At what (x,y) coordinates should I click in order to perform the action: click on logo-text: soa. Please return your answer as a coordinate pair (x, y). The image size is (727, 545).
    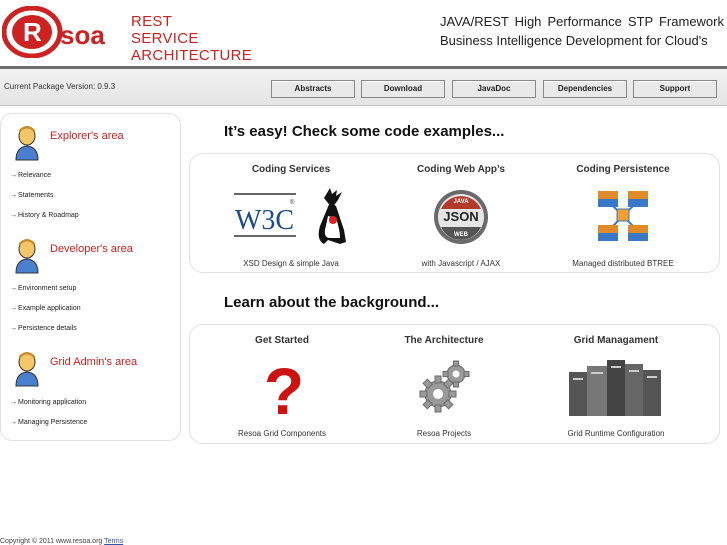
    Looking at the image, I should click on (82, 35).